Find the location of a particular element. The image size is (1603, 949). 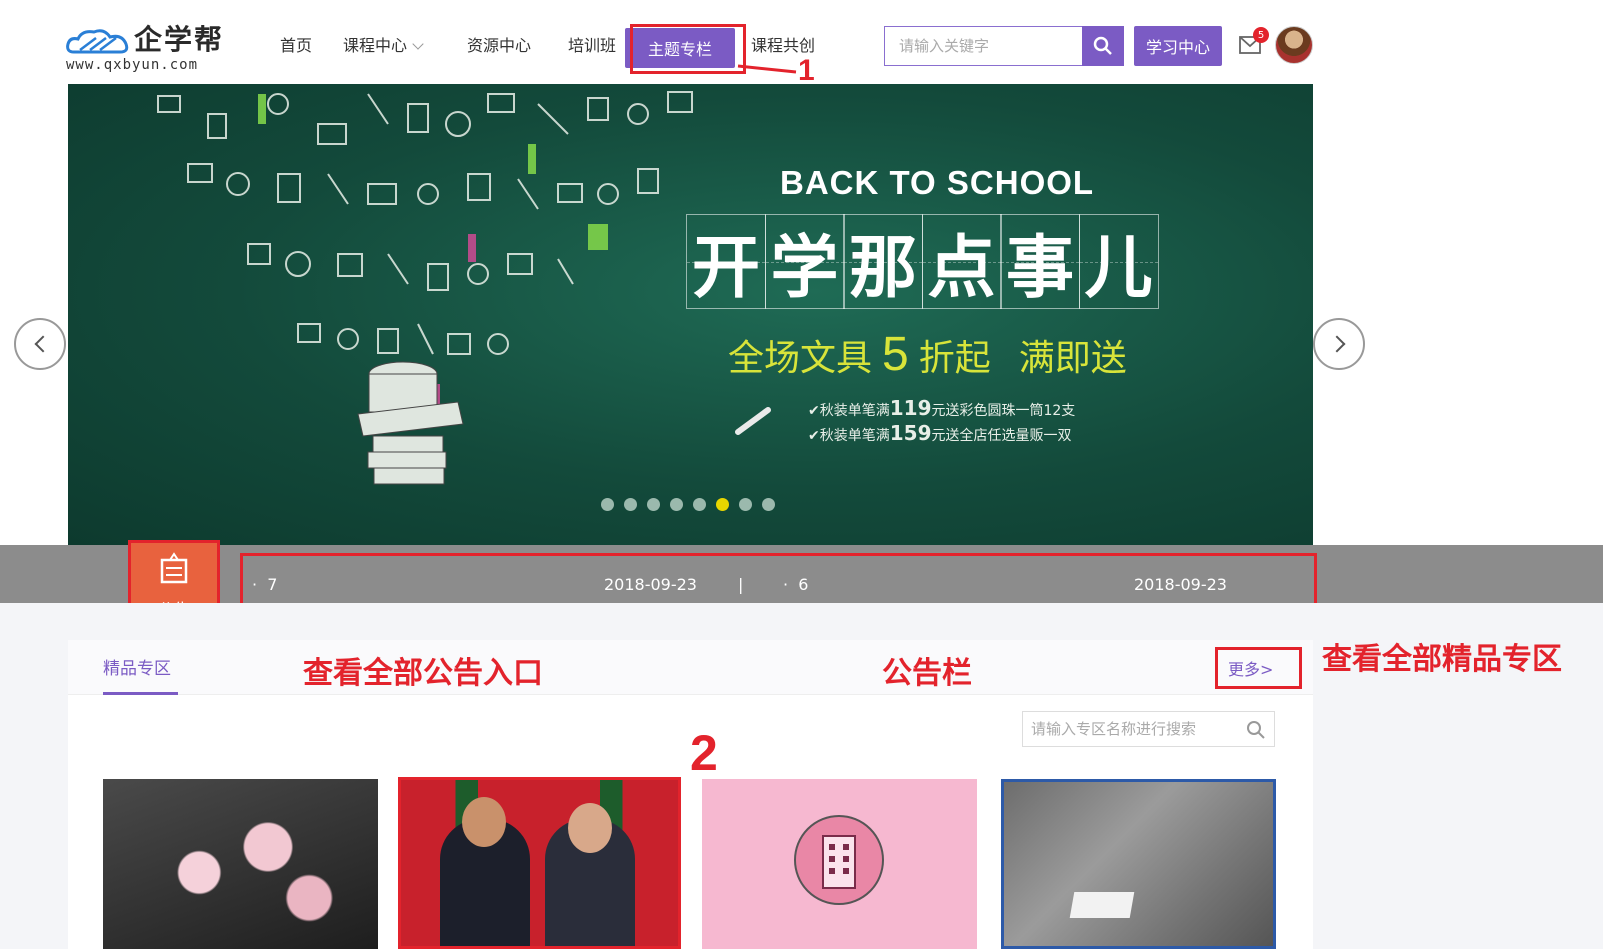

promo-line-1-suffix: 元送彩色圆珠一筒12支 is located at coordinates (1003, 411).